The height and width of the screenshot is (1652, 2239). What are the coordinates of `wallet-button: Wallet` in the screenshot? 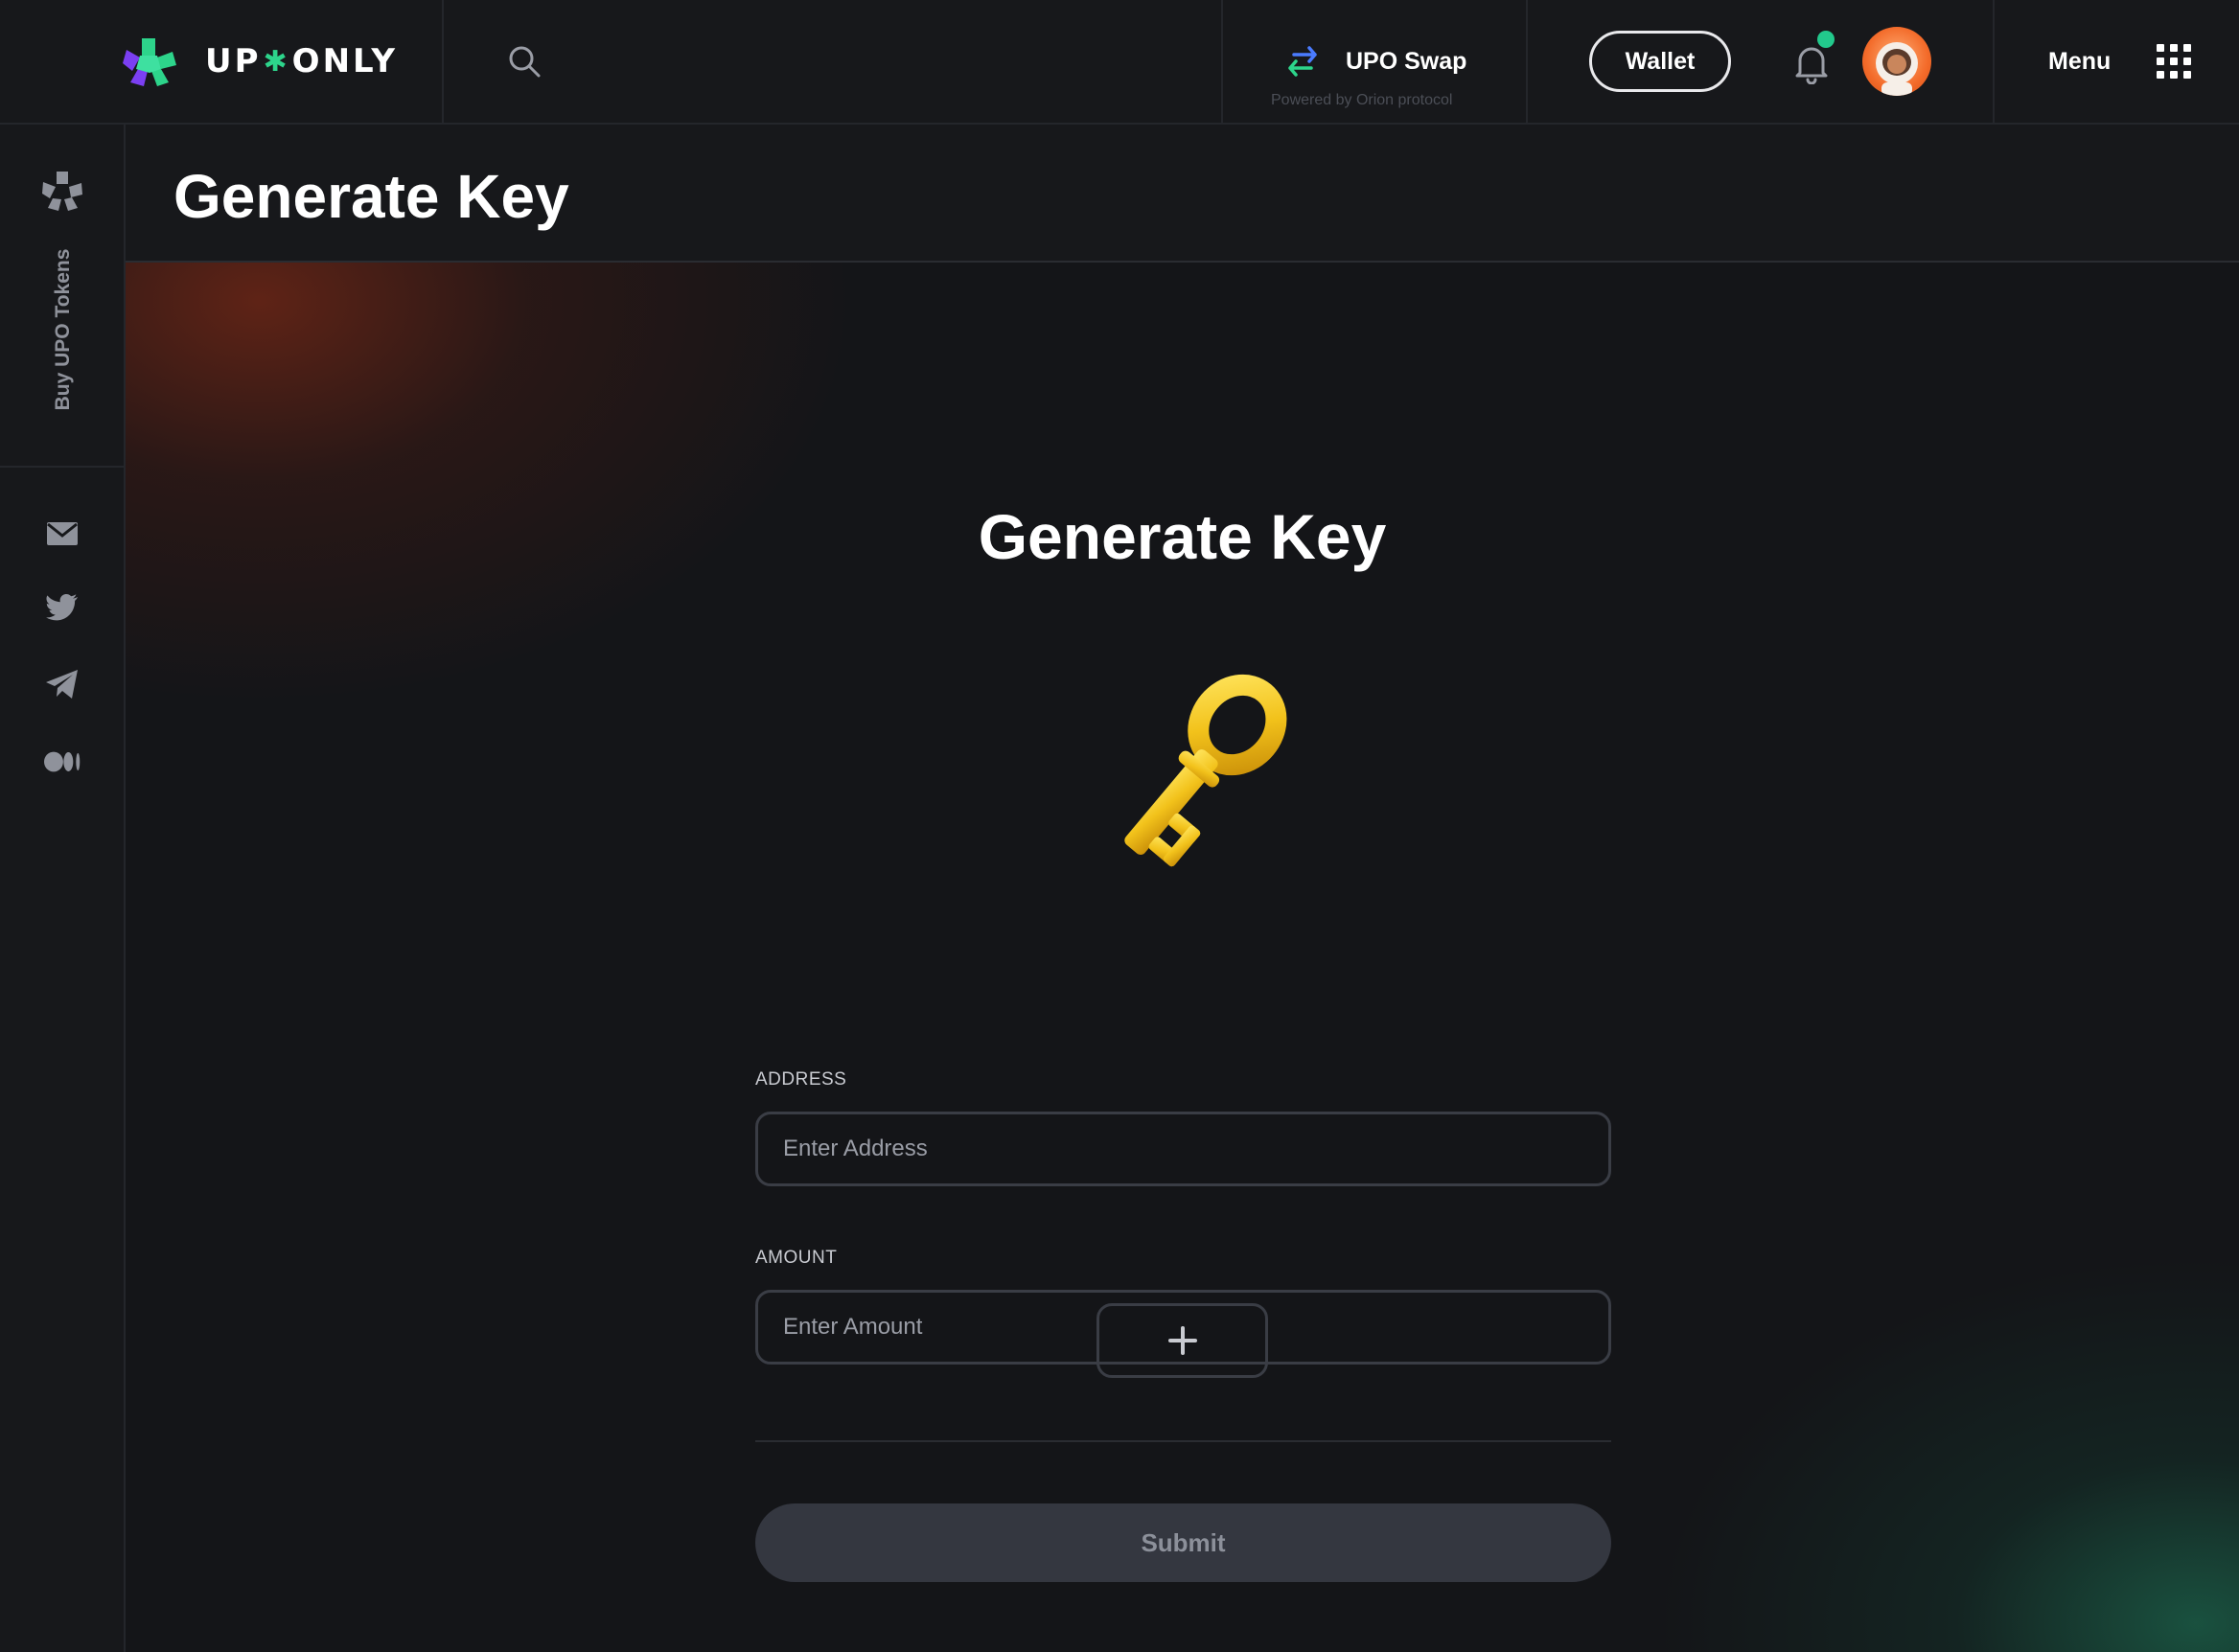 It's located at (1660, 62).